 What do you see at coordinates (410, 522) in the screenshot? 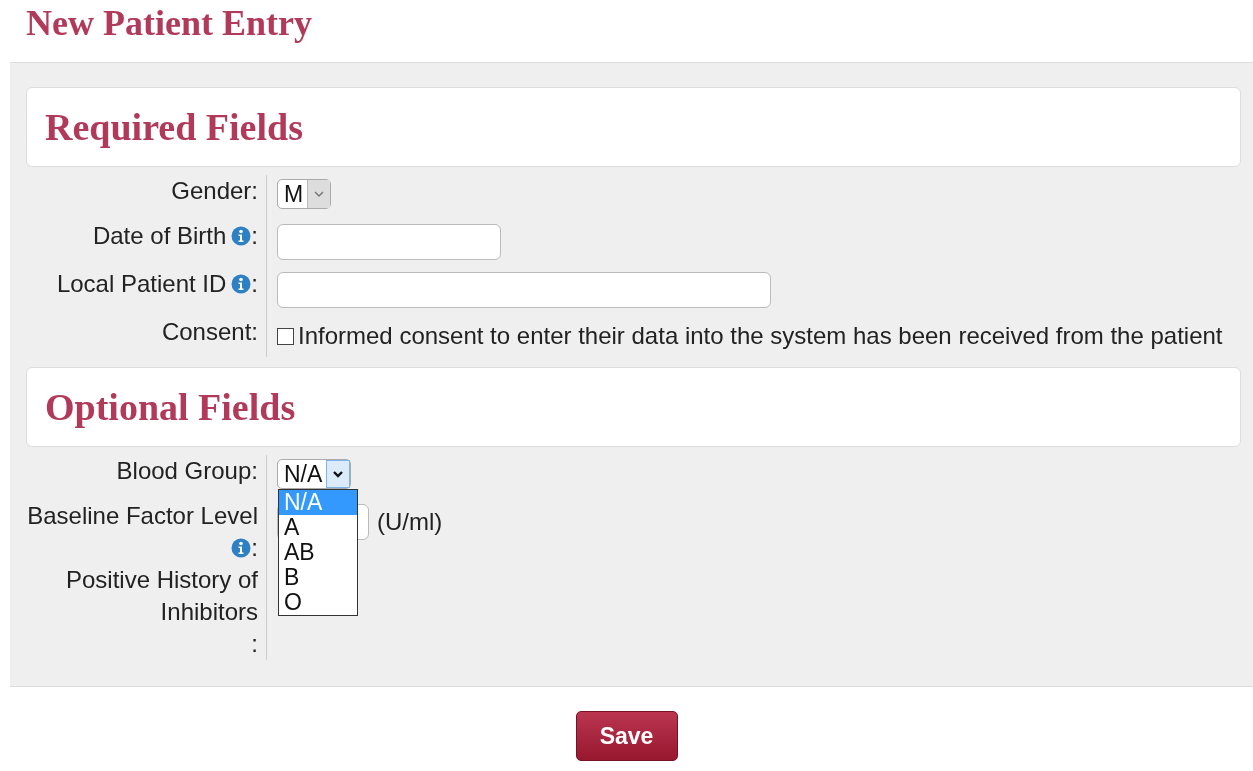
I see `unit-label: (U/ml)` at bounding box center [410, 522].